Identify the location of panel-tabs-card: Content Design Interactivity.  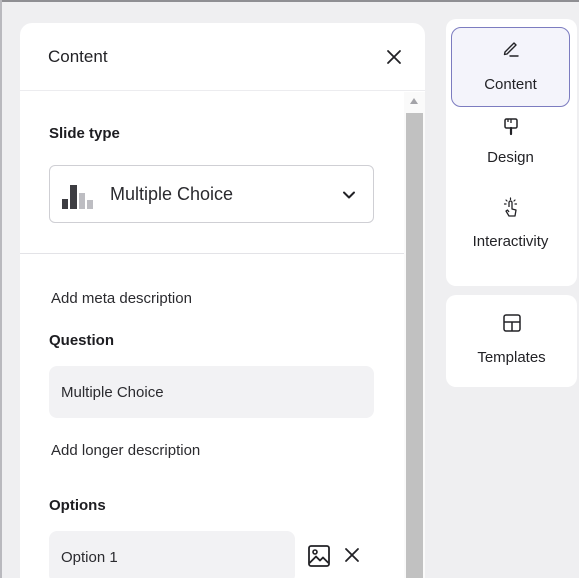
(511, 152).